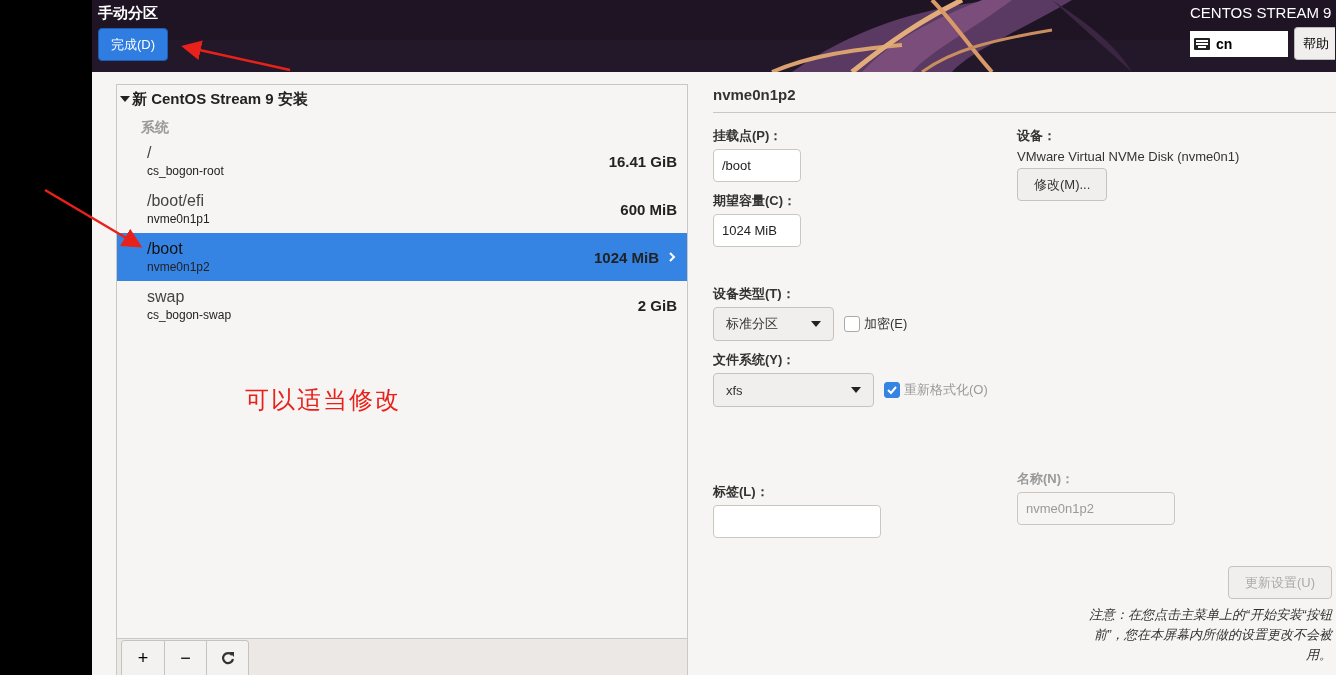 This screenshot has width=1336, height=675. Describe the element at coordinates (176, 201) in the screenshot. I see `mount-point: /boot/efi` at that location.